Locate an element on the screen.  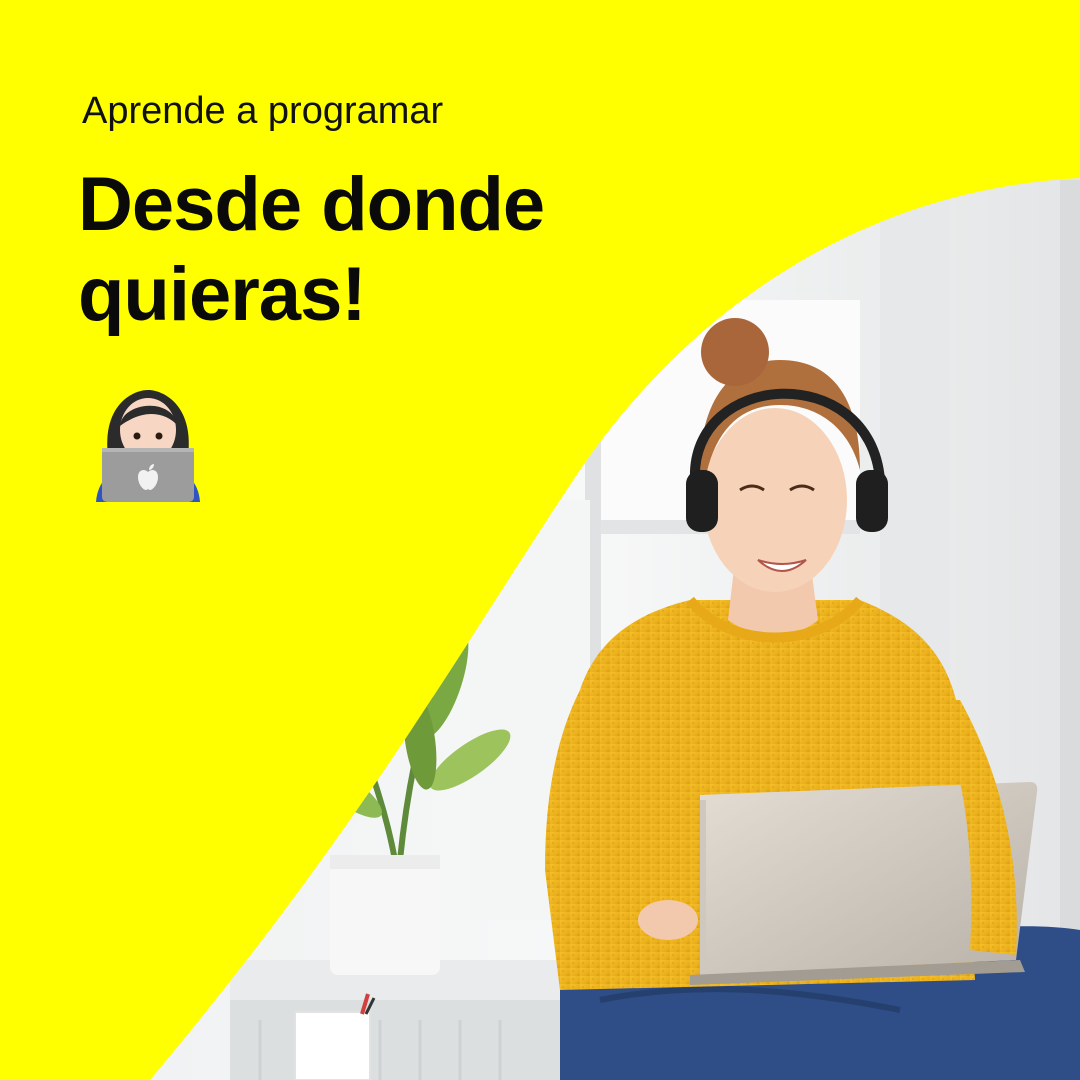
promo-headline-line-1: Desde donde is located at coordinates (311, 204).